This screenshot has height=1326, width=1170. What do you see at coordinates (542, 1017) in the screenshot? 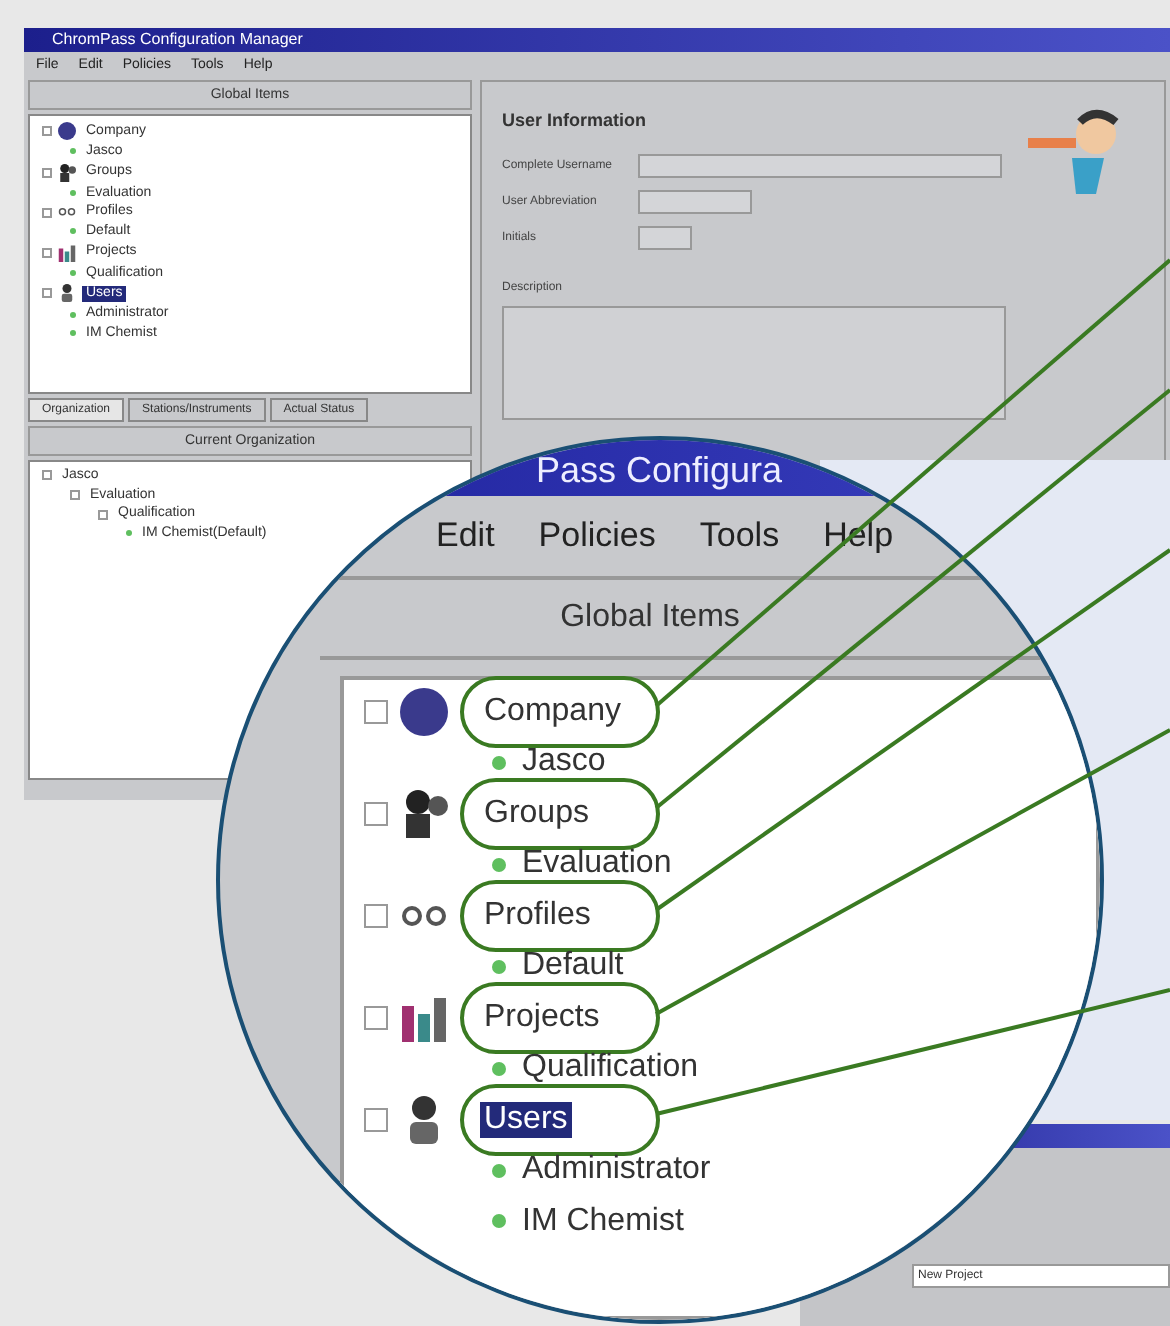
I see `tree-item: Projects` at bounding box center [542, 1017].